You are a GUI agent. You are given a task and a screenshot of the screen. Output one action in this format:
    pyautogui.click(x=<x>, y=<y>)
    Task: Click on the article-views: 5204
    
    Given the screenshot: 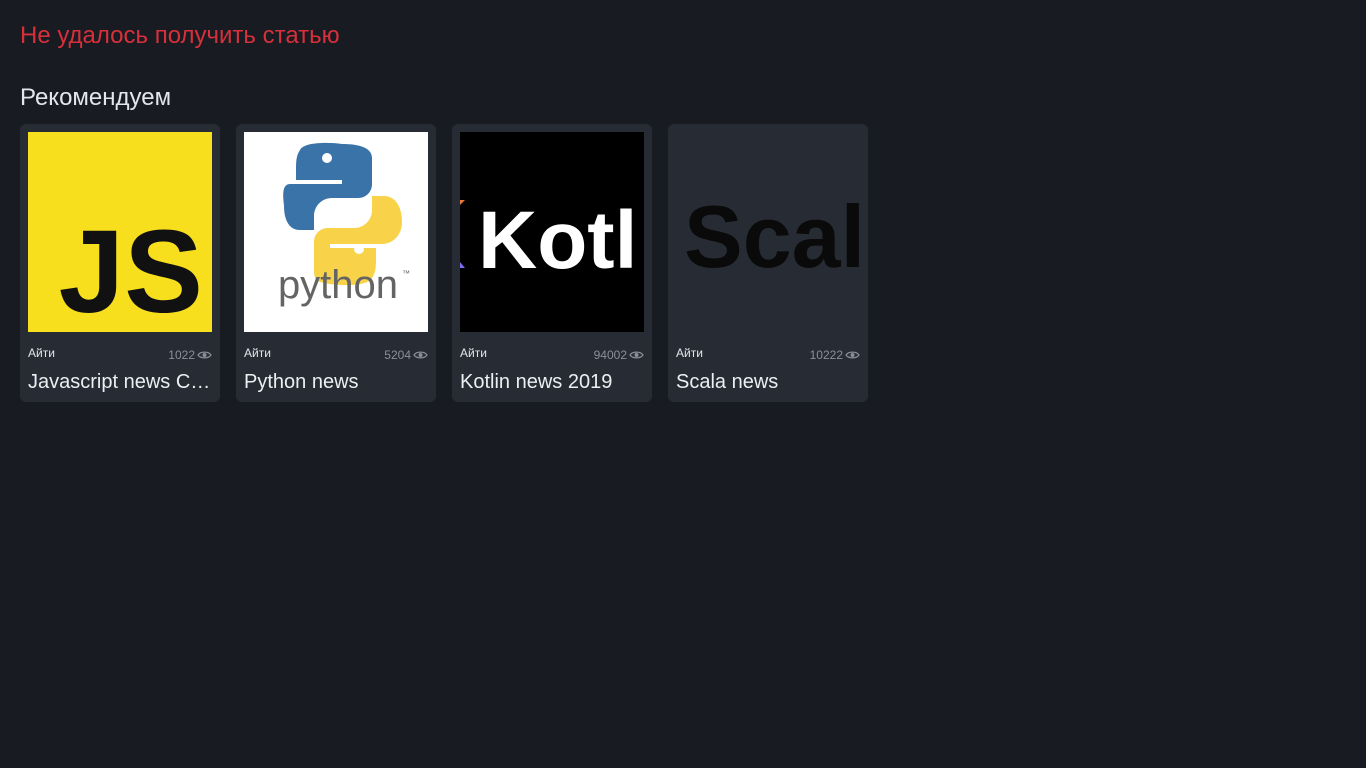 What is the action you would take?
    pyautogui.click(x=406, y=355)
    